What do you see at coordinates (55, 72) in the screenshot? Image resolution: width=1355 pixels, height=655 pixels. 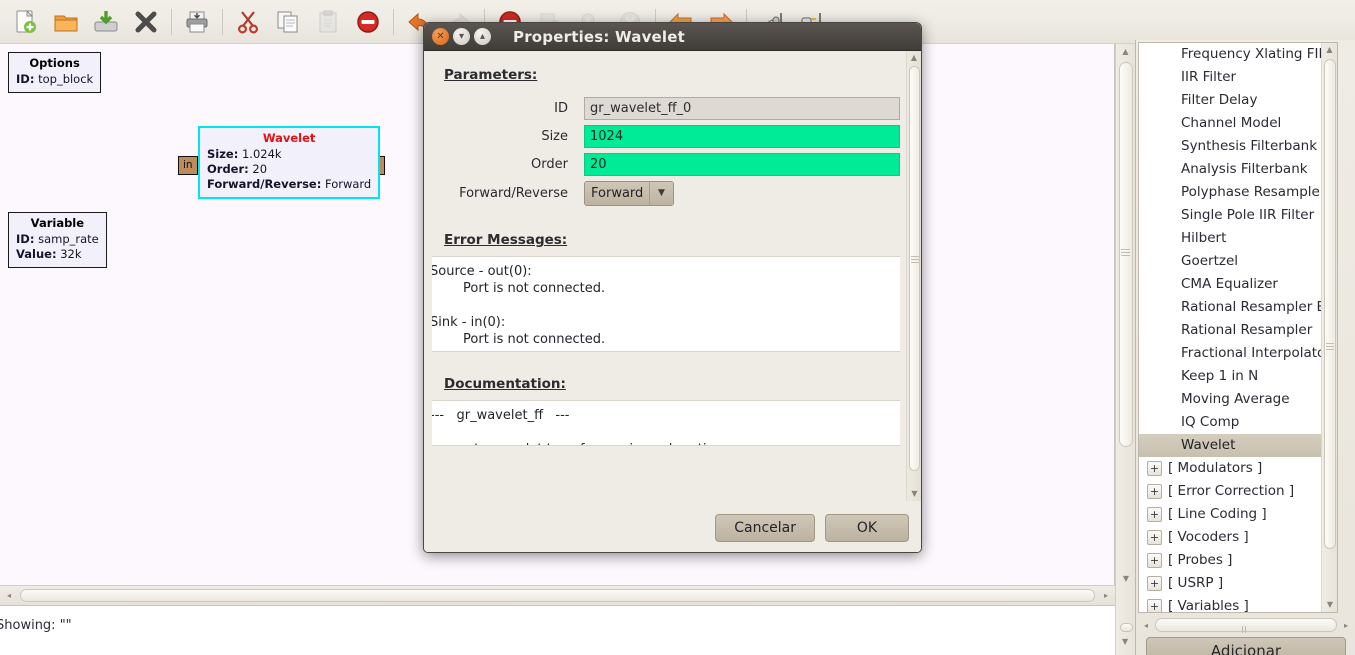 I see `canvas-block-options: Options ID: top_block` at bounding box center [55, 72].